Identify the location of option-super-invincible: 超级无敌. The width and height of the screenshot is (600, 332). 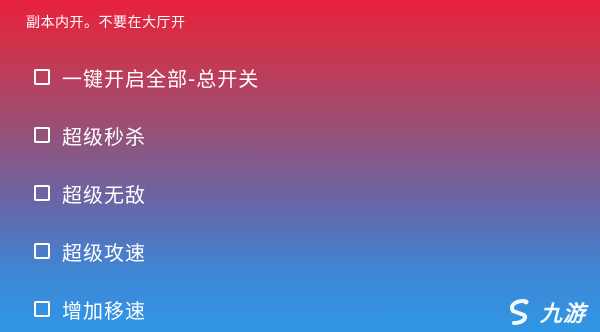
(90, 193).